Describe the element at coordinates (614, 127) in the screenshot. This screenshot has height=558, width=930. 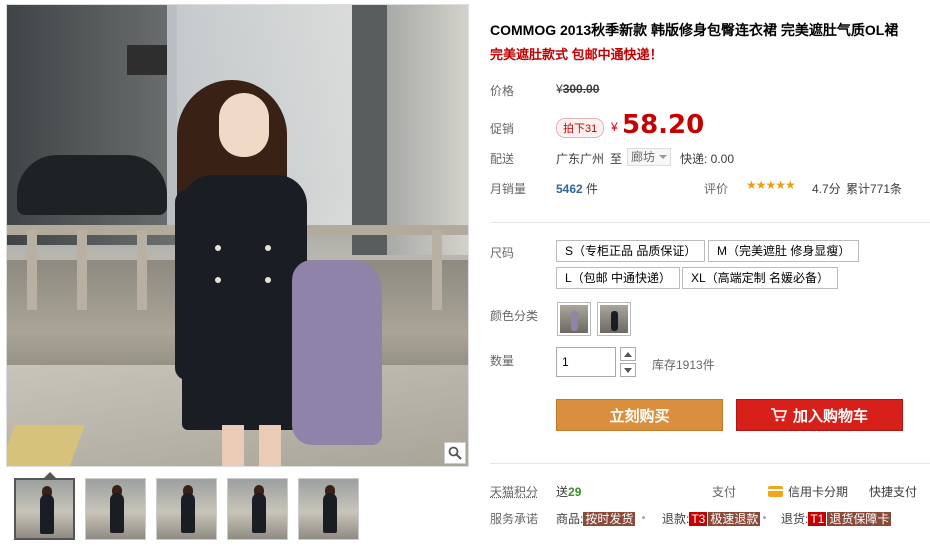
I see `currency-symbol: ¥` at that location.